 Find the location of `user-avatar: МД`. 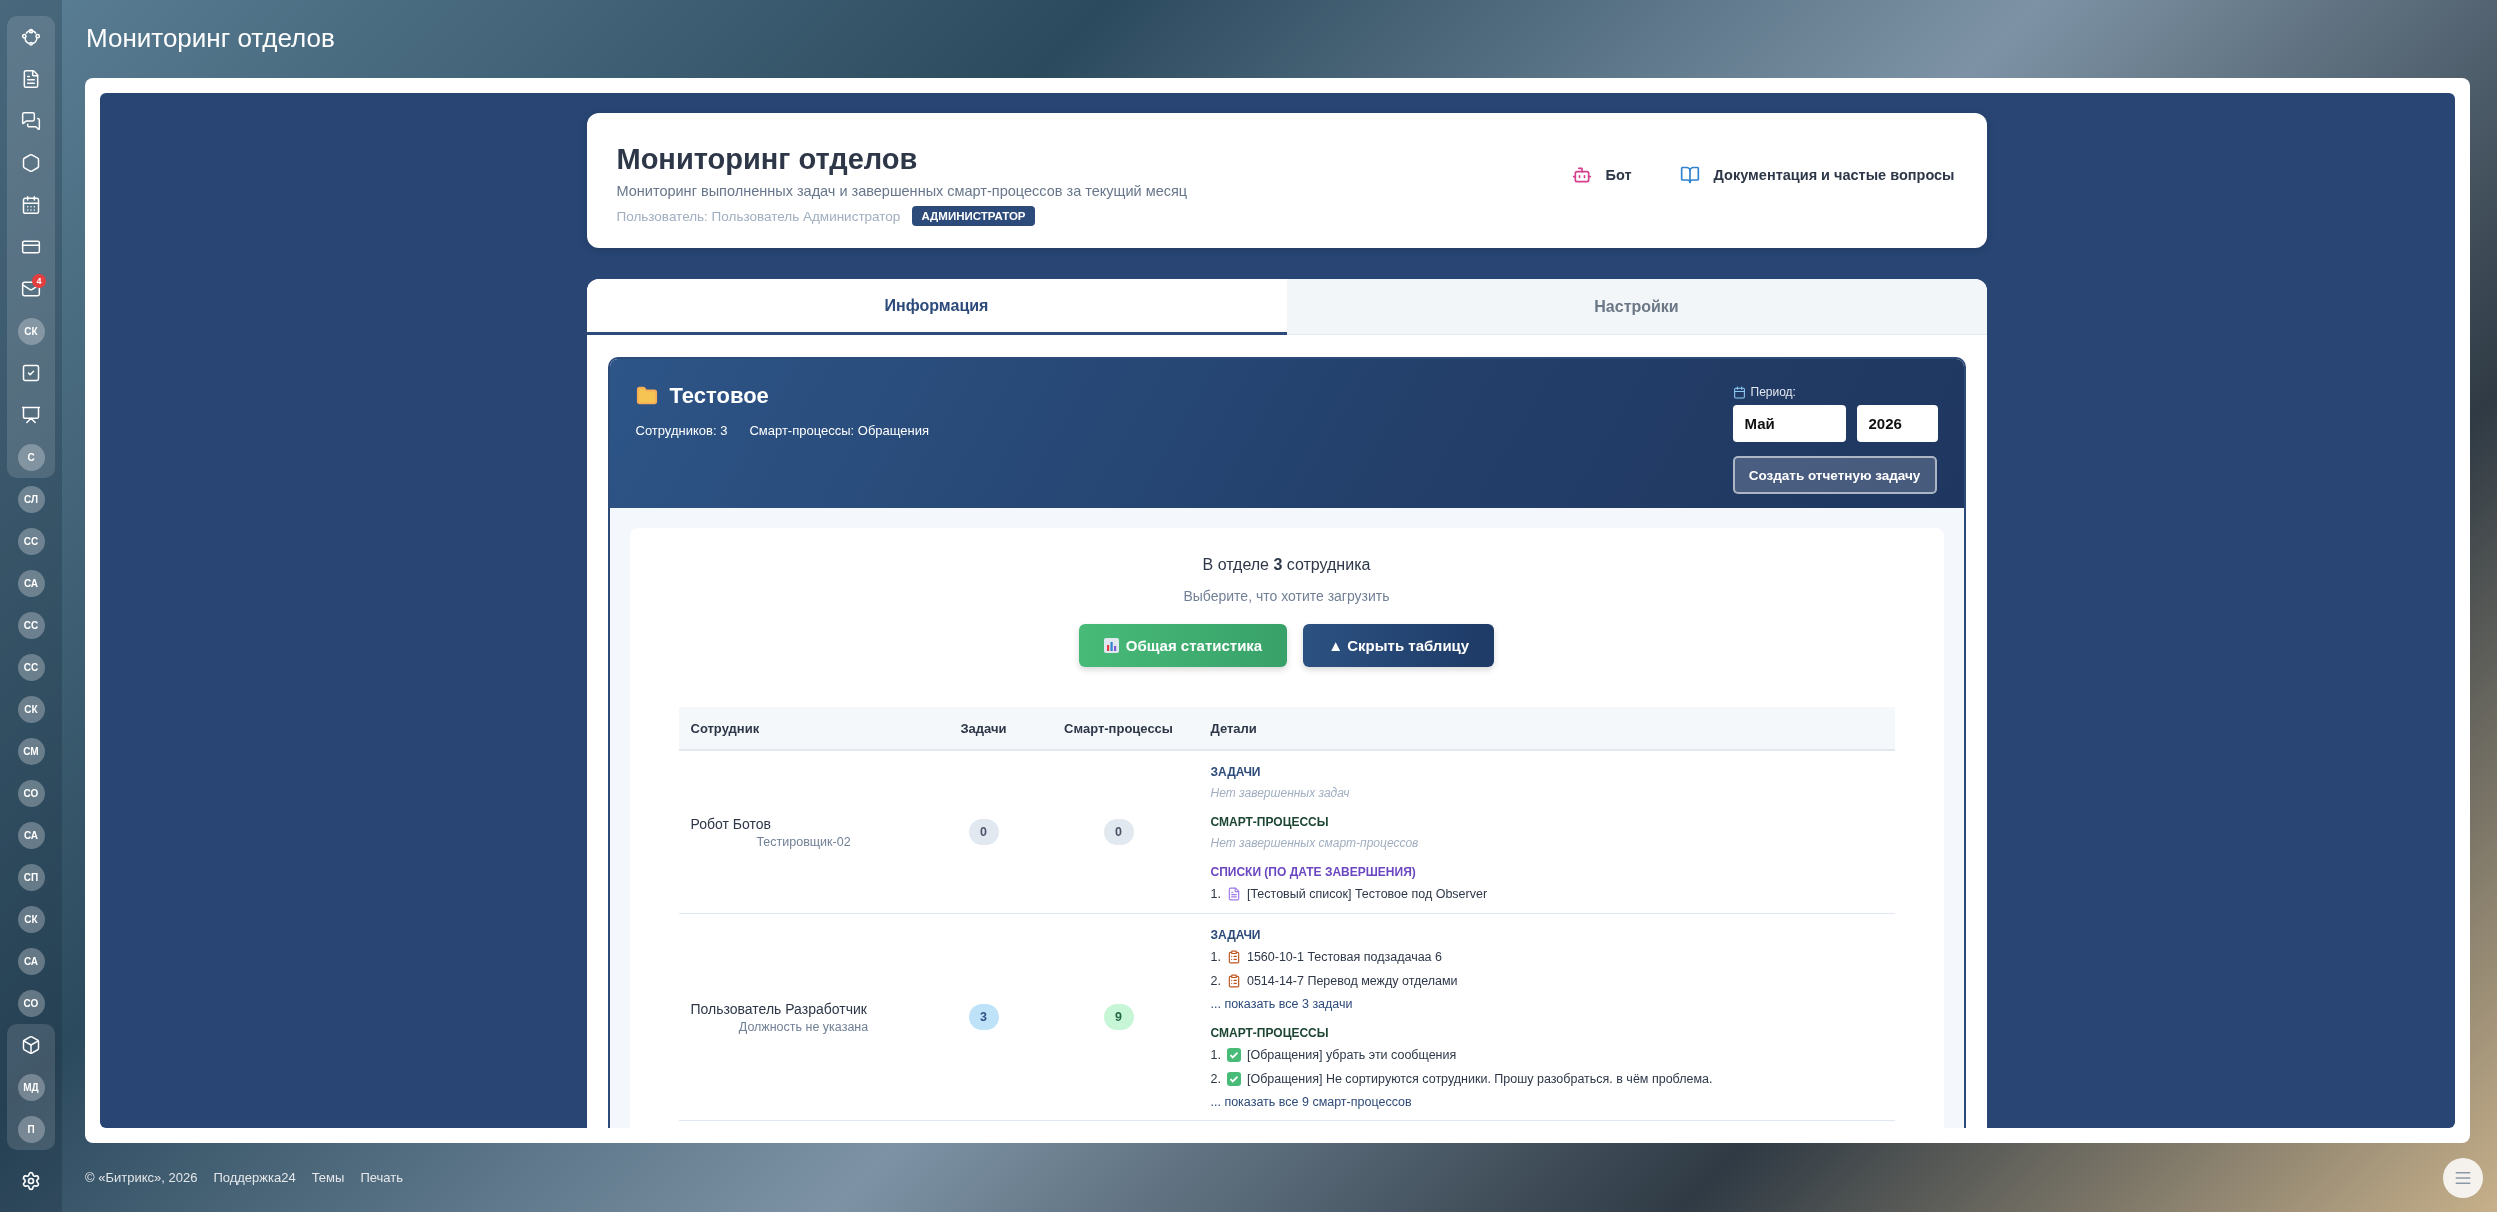

user-avatar: МД is located at coordinates (31, 1087).